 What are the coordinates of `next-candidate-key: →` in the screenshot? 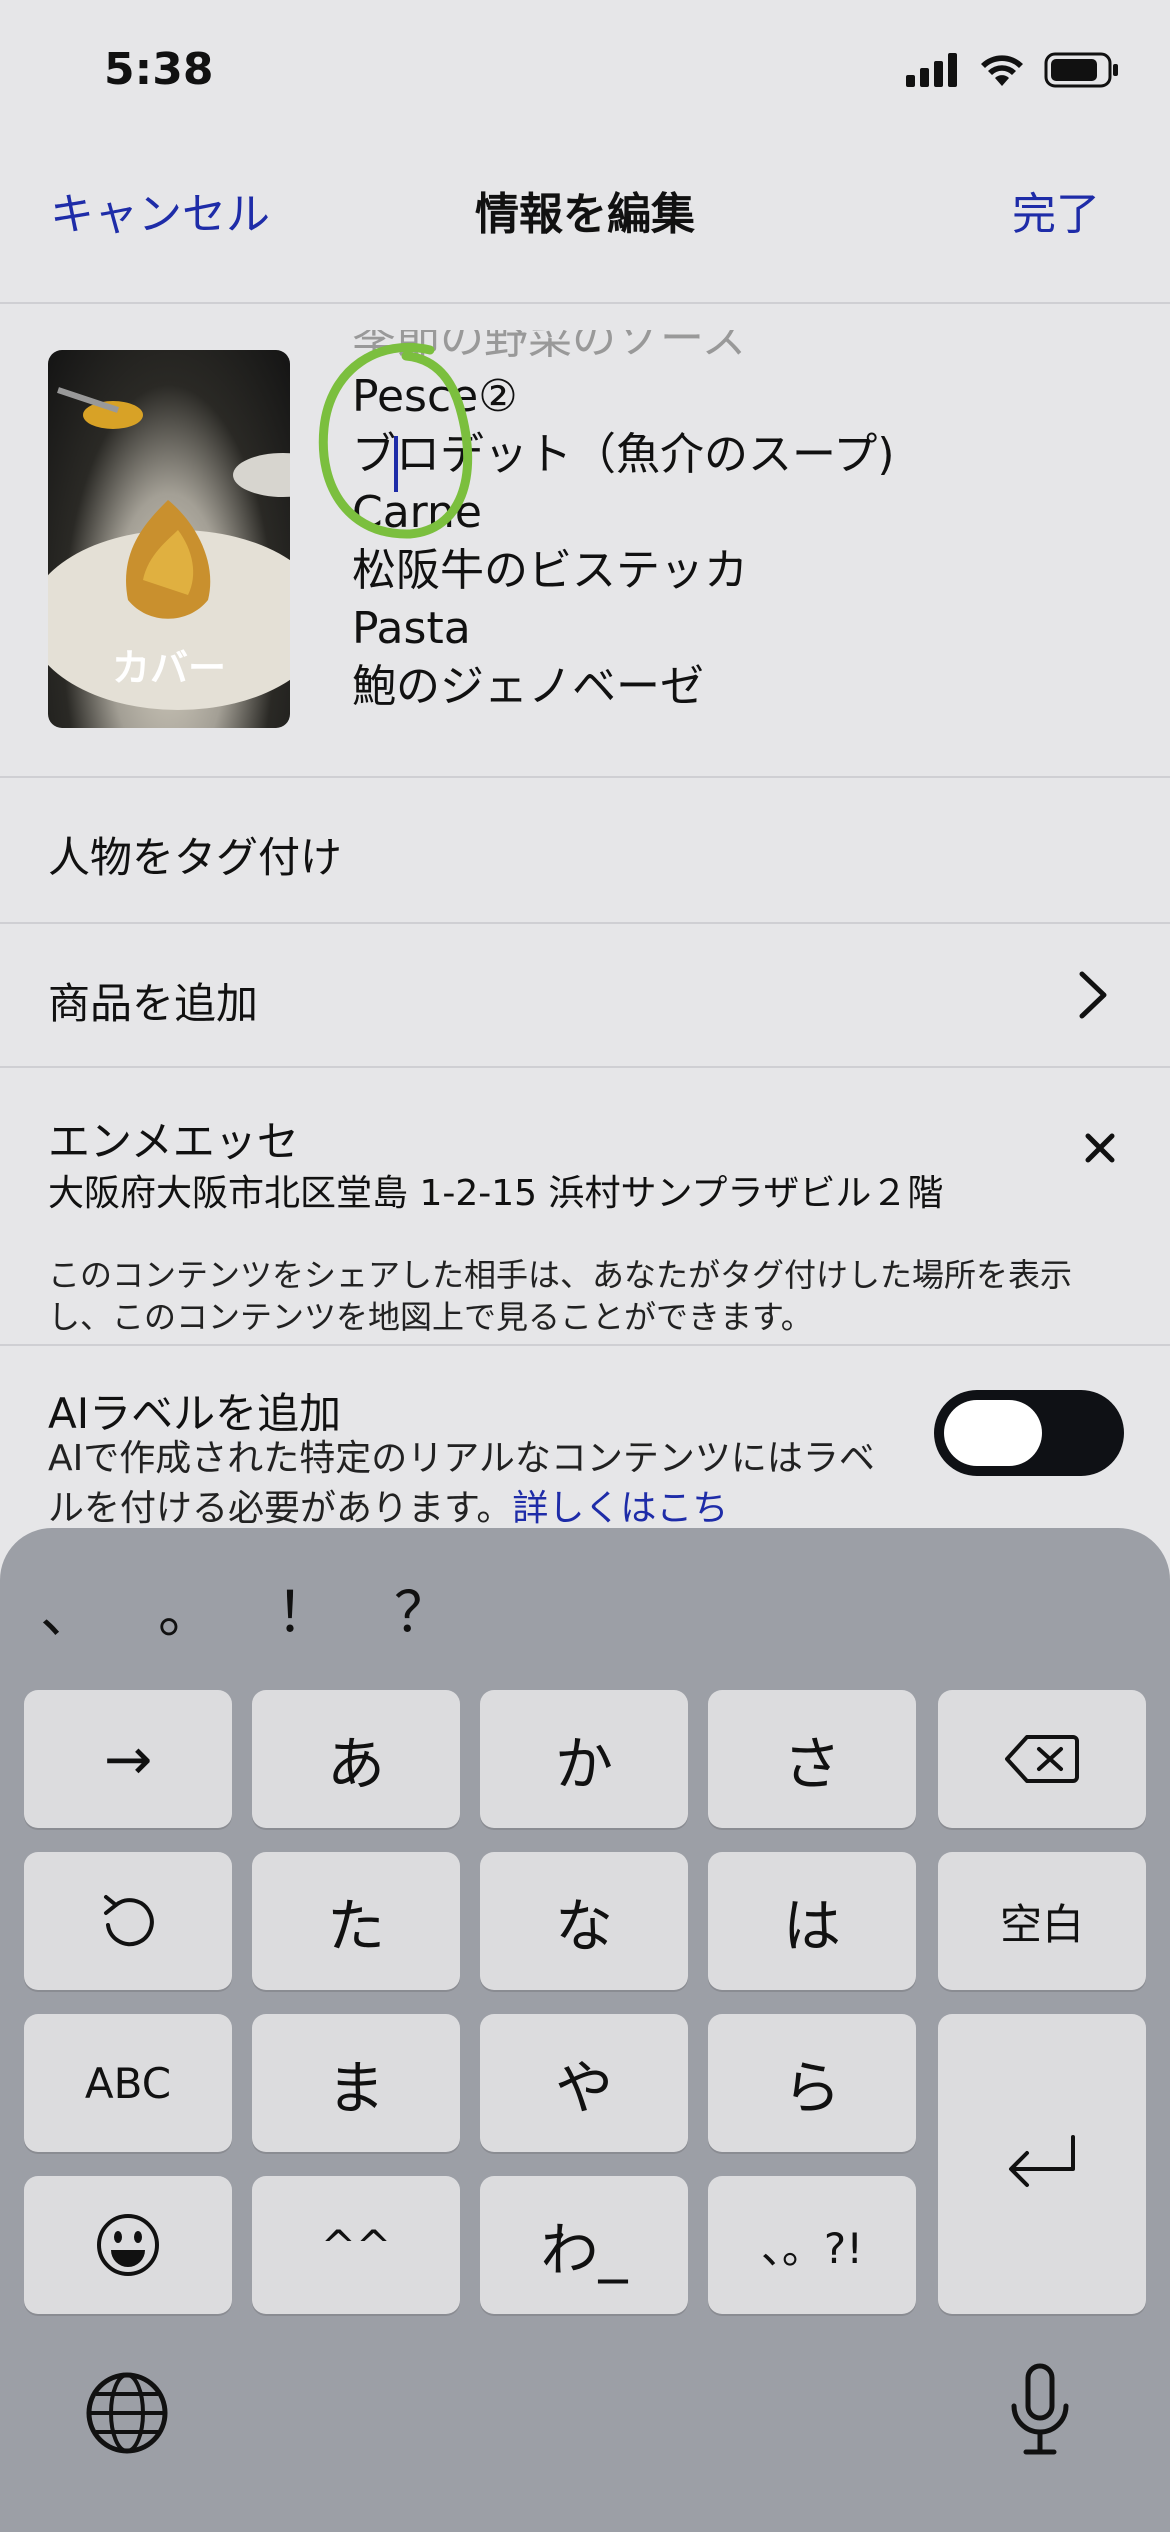 It's located at (128, 1759).